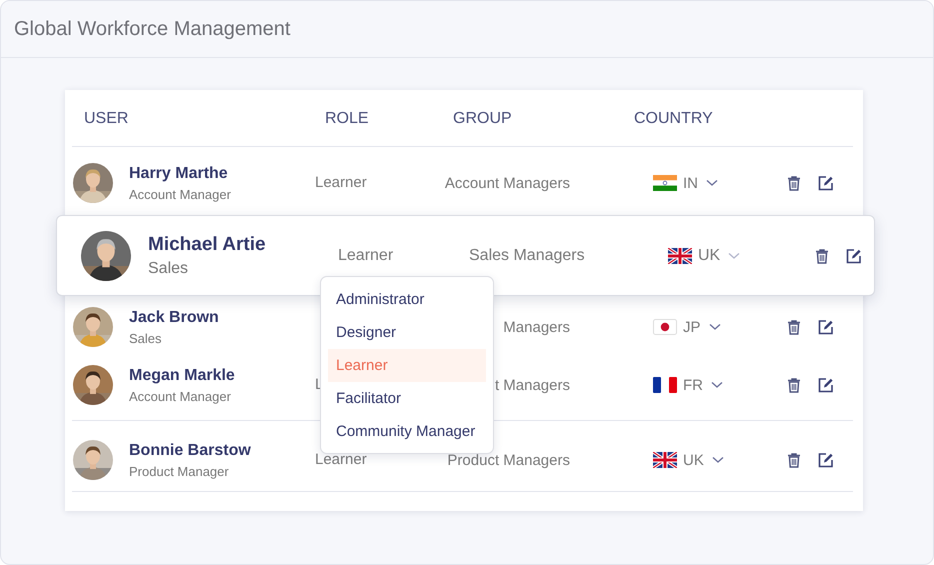 Image resolution: width=934 pixels, height=565 pixels. What do you see at coordinates (693, 385) in the screenshot?
I see `country-code: FR` at bounding box center [693, 385].